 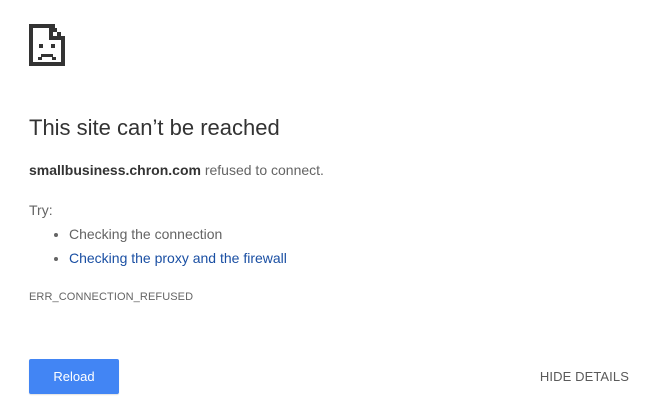 I want to click on suggestion-item: Checking the connection, so click(x=178, y=237).